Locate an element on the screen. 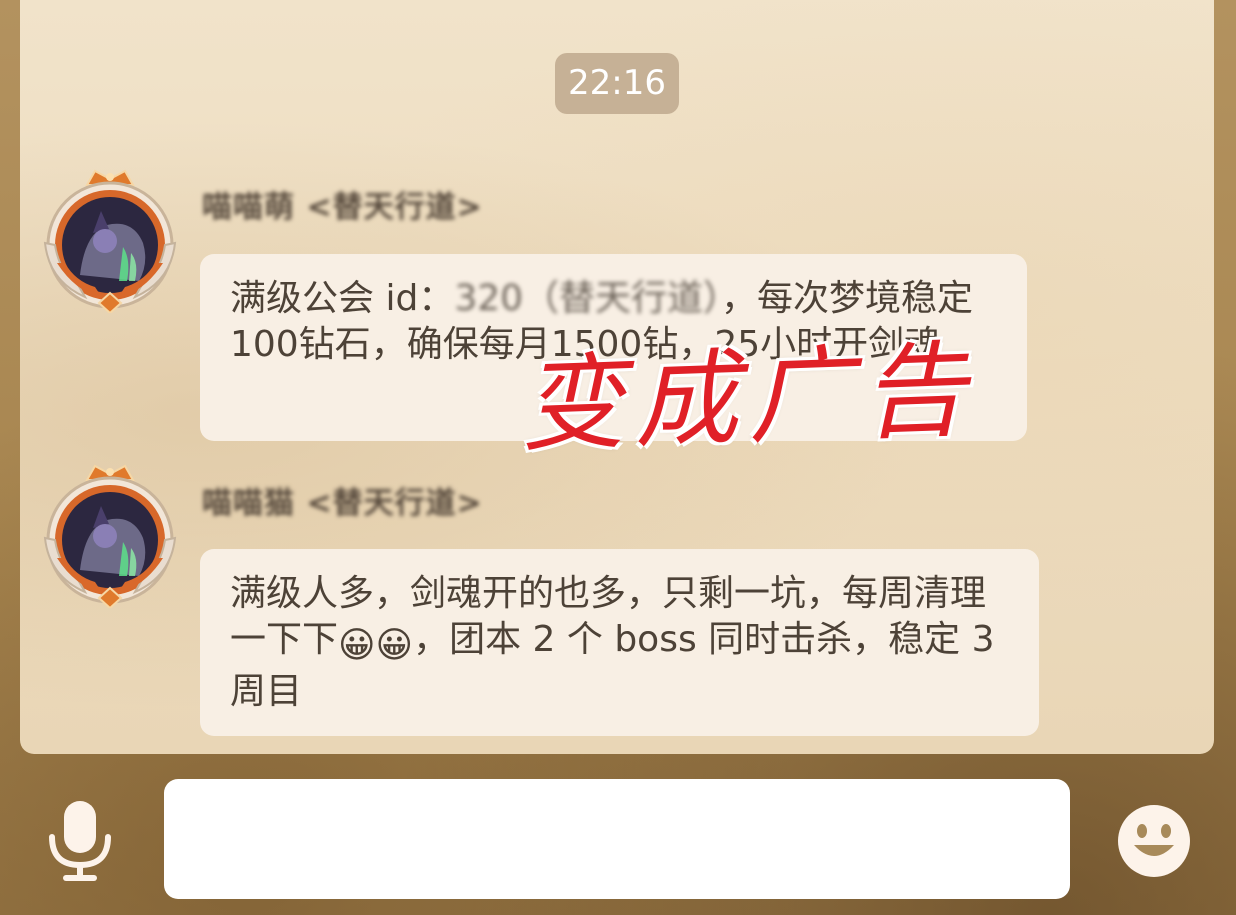 This screenshot has height=915, width=1236. sender-name: 喵喵萌 <替天行道> is located at coordinates (342, 207).